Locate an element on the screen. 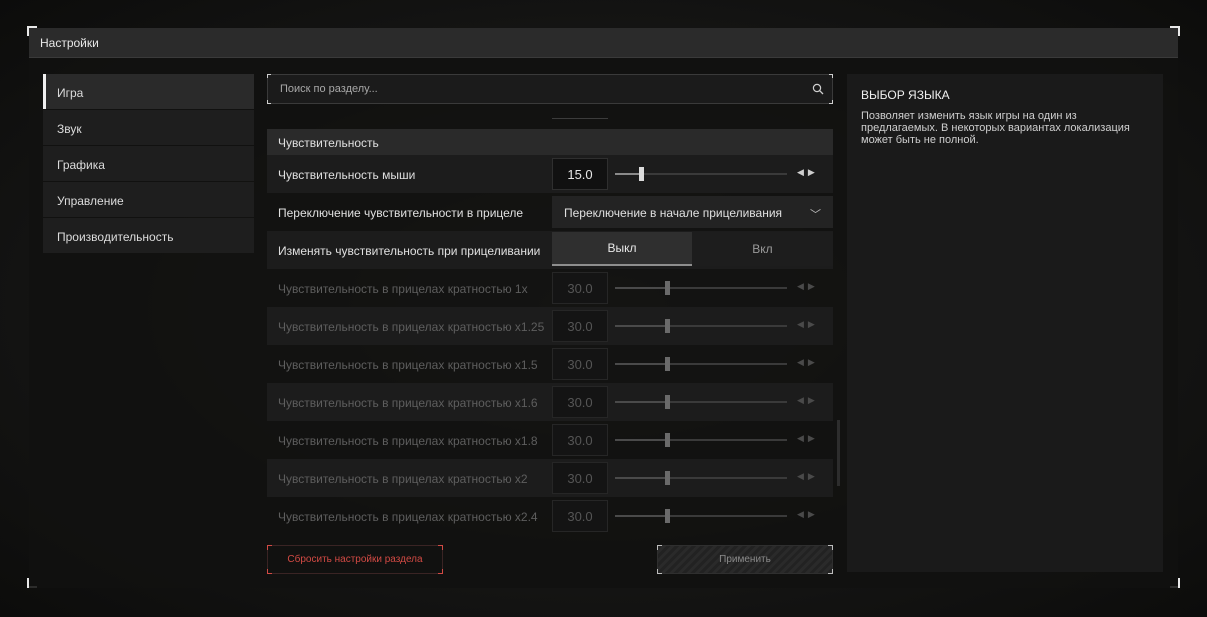 The image size is (1207, 617). setting-label: Переключение чувствительности в прицеле is located at coordinates (401, 213).